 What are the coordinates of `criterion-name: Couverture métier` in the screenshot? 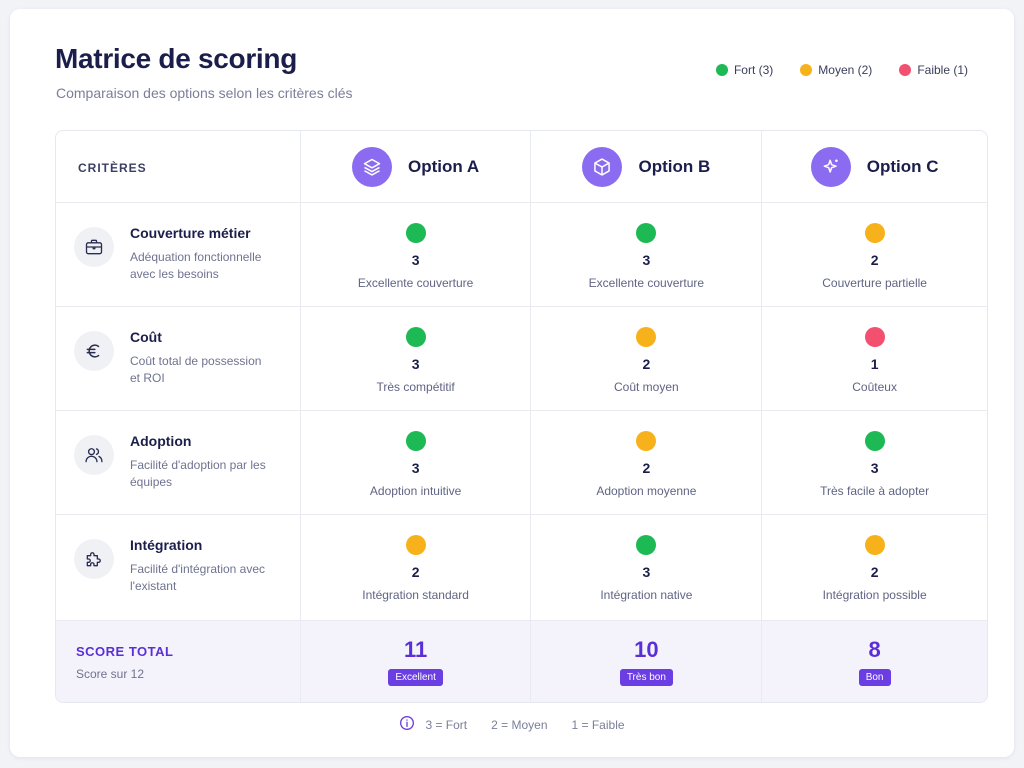 It's located at (190, 233).